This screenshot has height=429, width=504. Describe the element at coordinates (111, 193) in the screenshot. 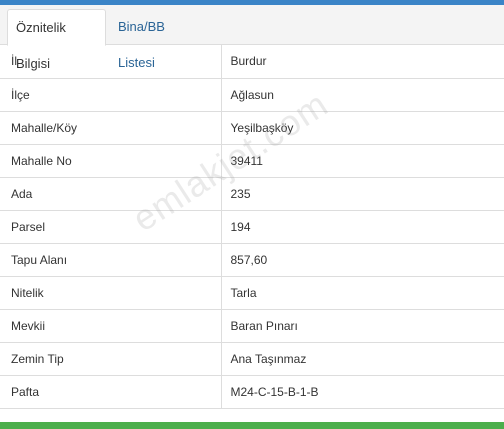

I see `row-label: Ada` at that location.